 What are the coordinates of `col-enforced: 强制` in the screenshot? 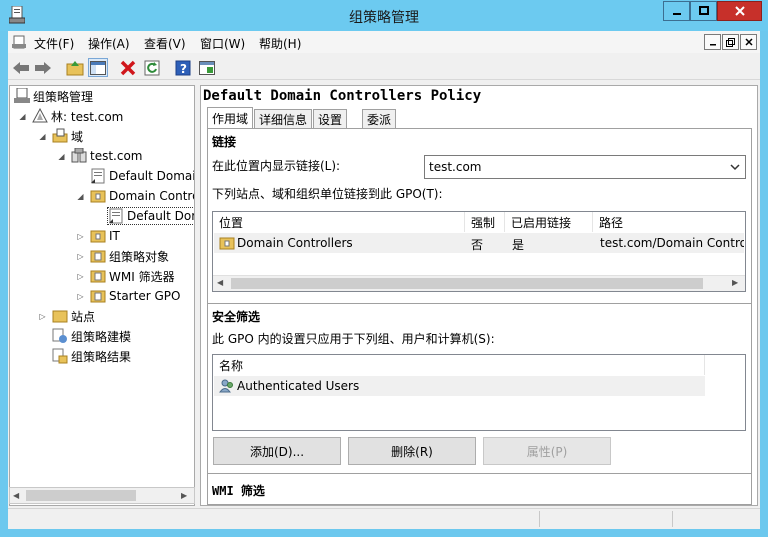 It's located at (485, 222).